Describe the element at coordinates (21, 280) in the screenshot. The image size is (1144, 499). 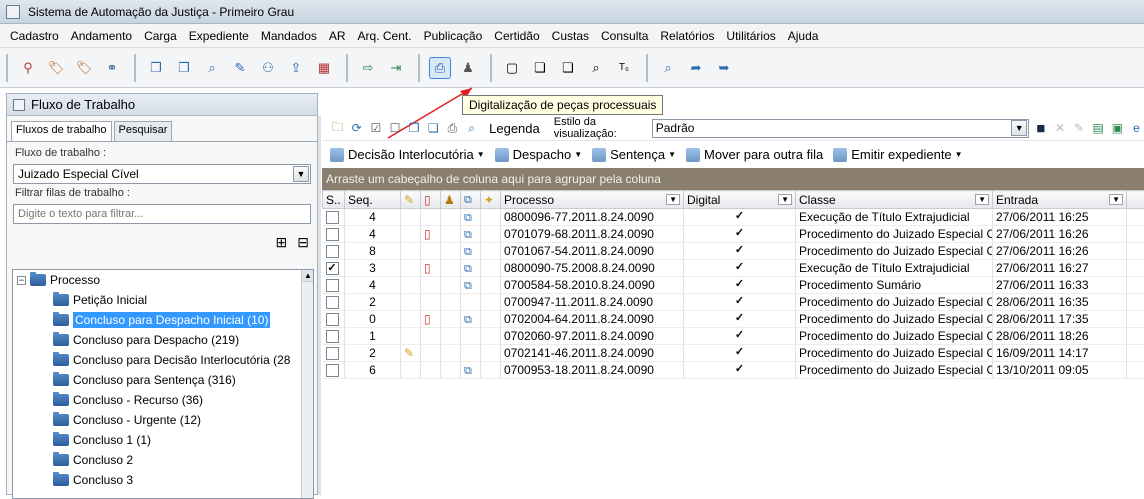
I see `collapse-icon: −` at that location.